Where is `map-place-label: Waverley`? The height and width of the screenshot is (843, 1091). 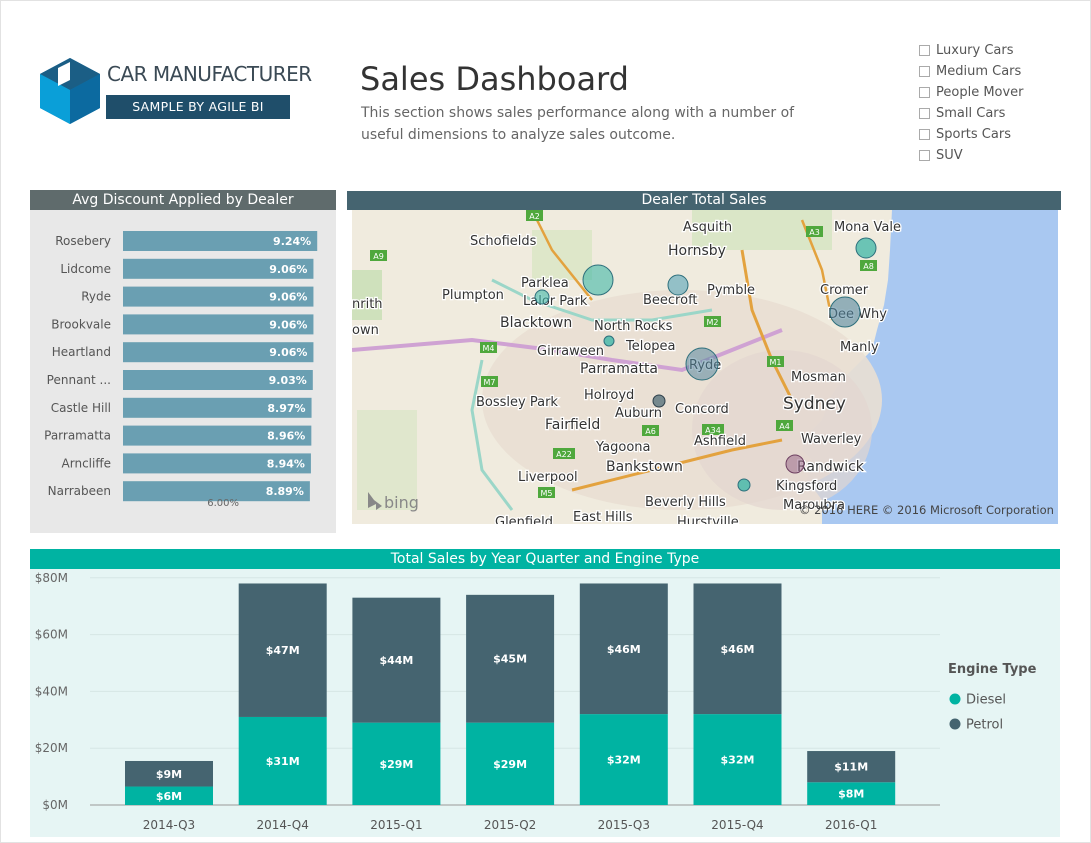 map-place-label: Waverley is located at coordinates (831, 439).